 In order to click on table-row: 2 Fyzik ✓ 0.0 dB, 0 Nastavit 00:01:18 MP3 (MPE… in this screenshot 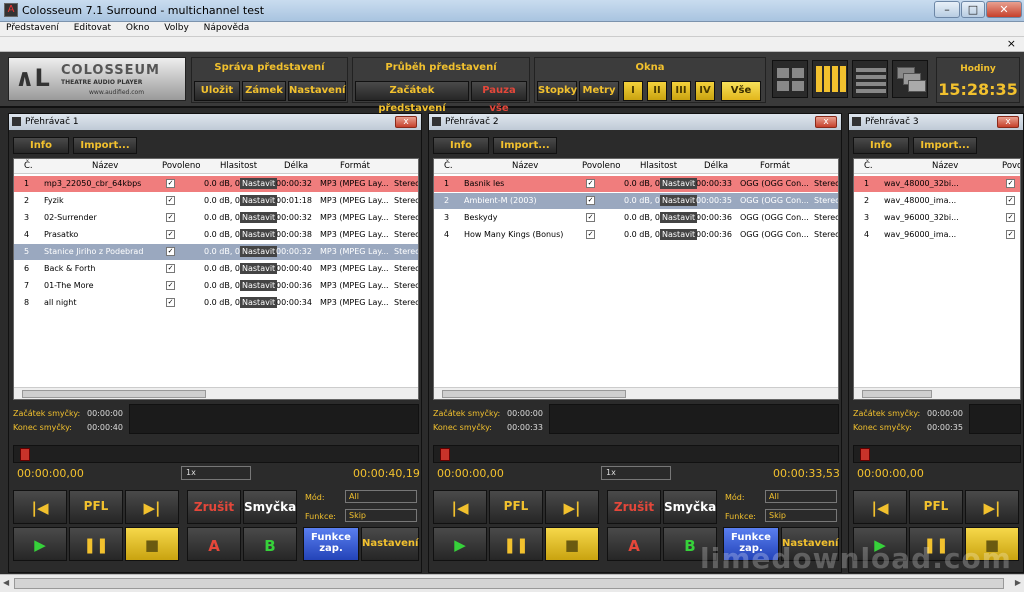, I will do `click(216, 201)`.